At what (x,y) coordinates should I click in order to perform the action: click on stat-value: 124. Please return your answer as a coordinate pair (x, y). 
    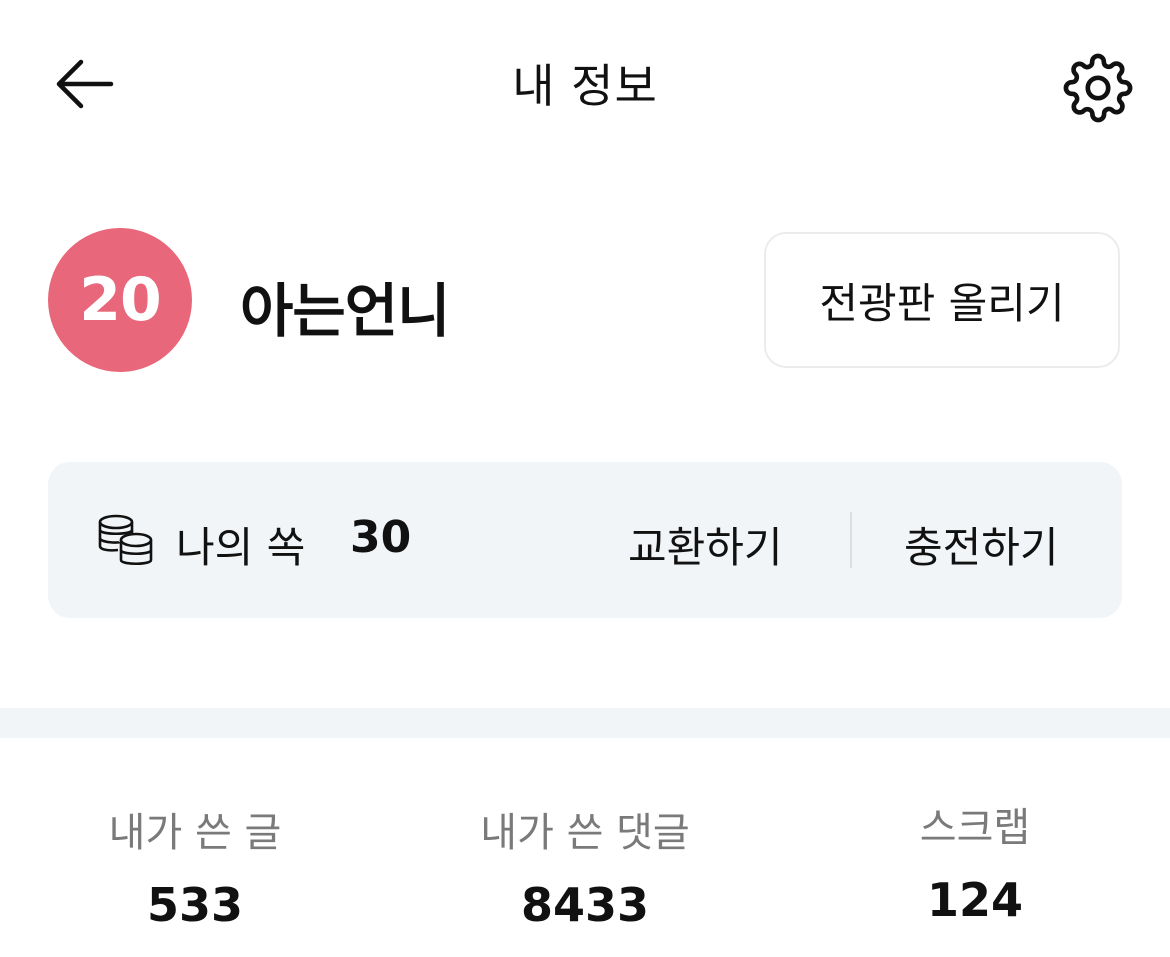
    Looking at the image, I should click on (975, 900).